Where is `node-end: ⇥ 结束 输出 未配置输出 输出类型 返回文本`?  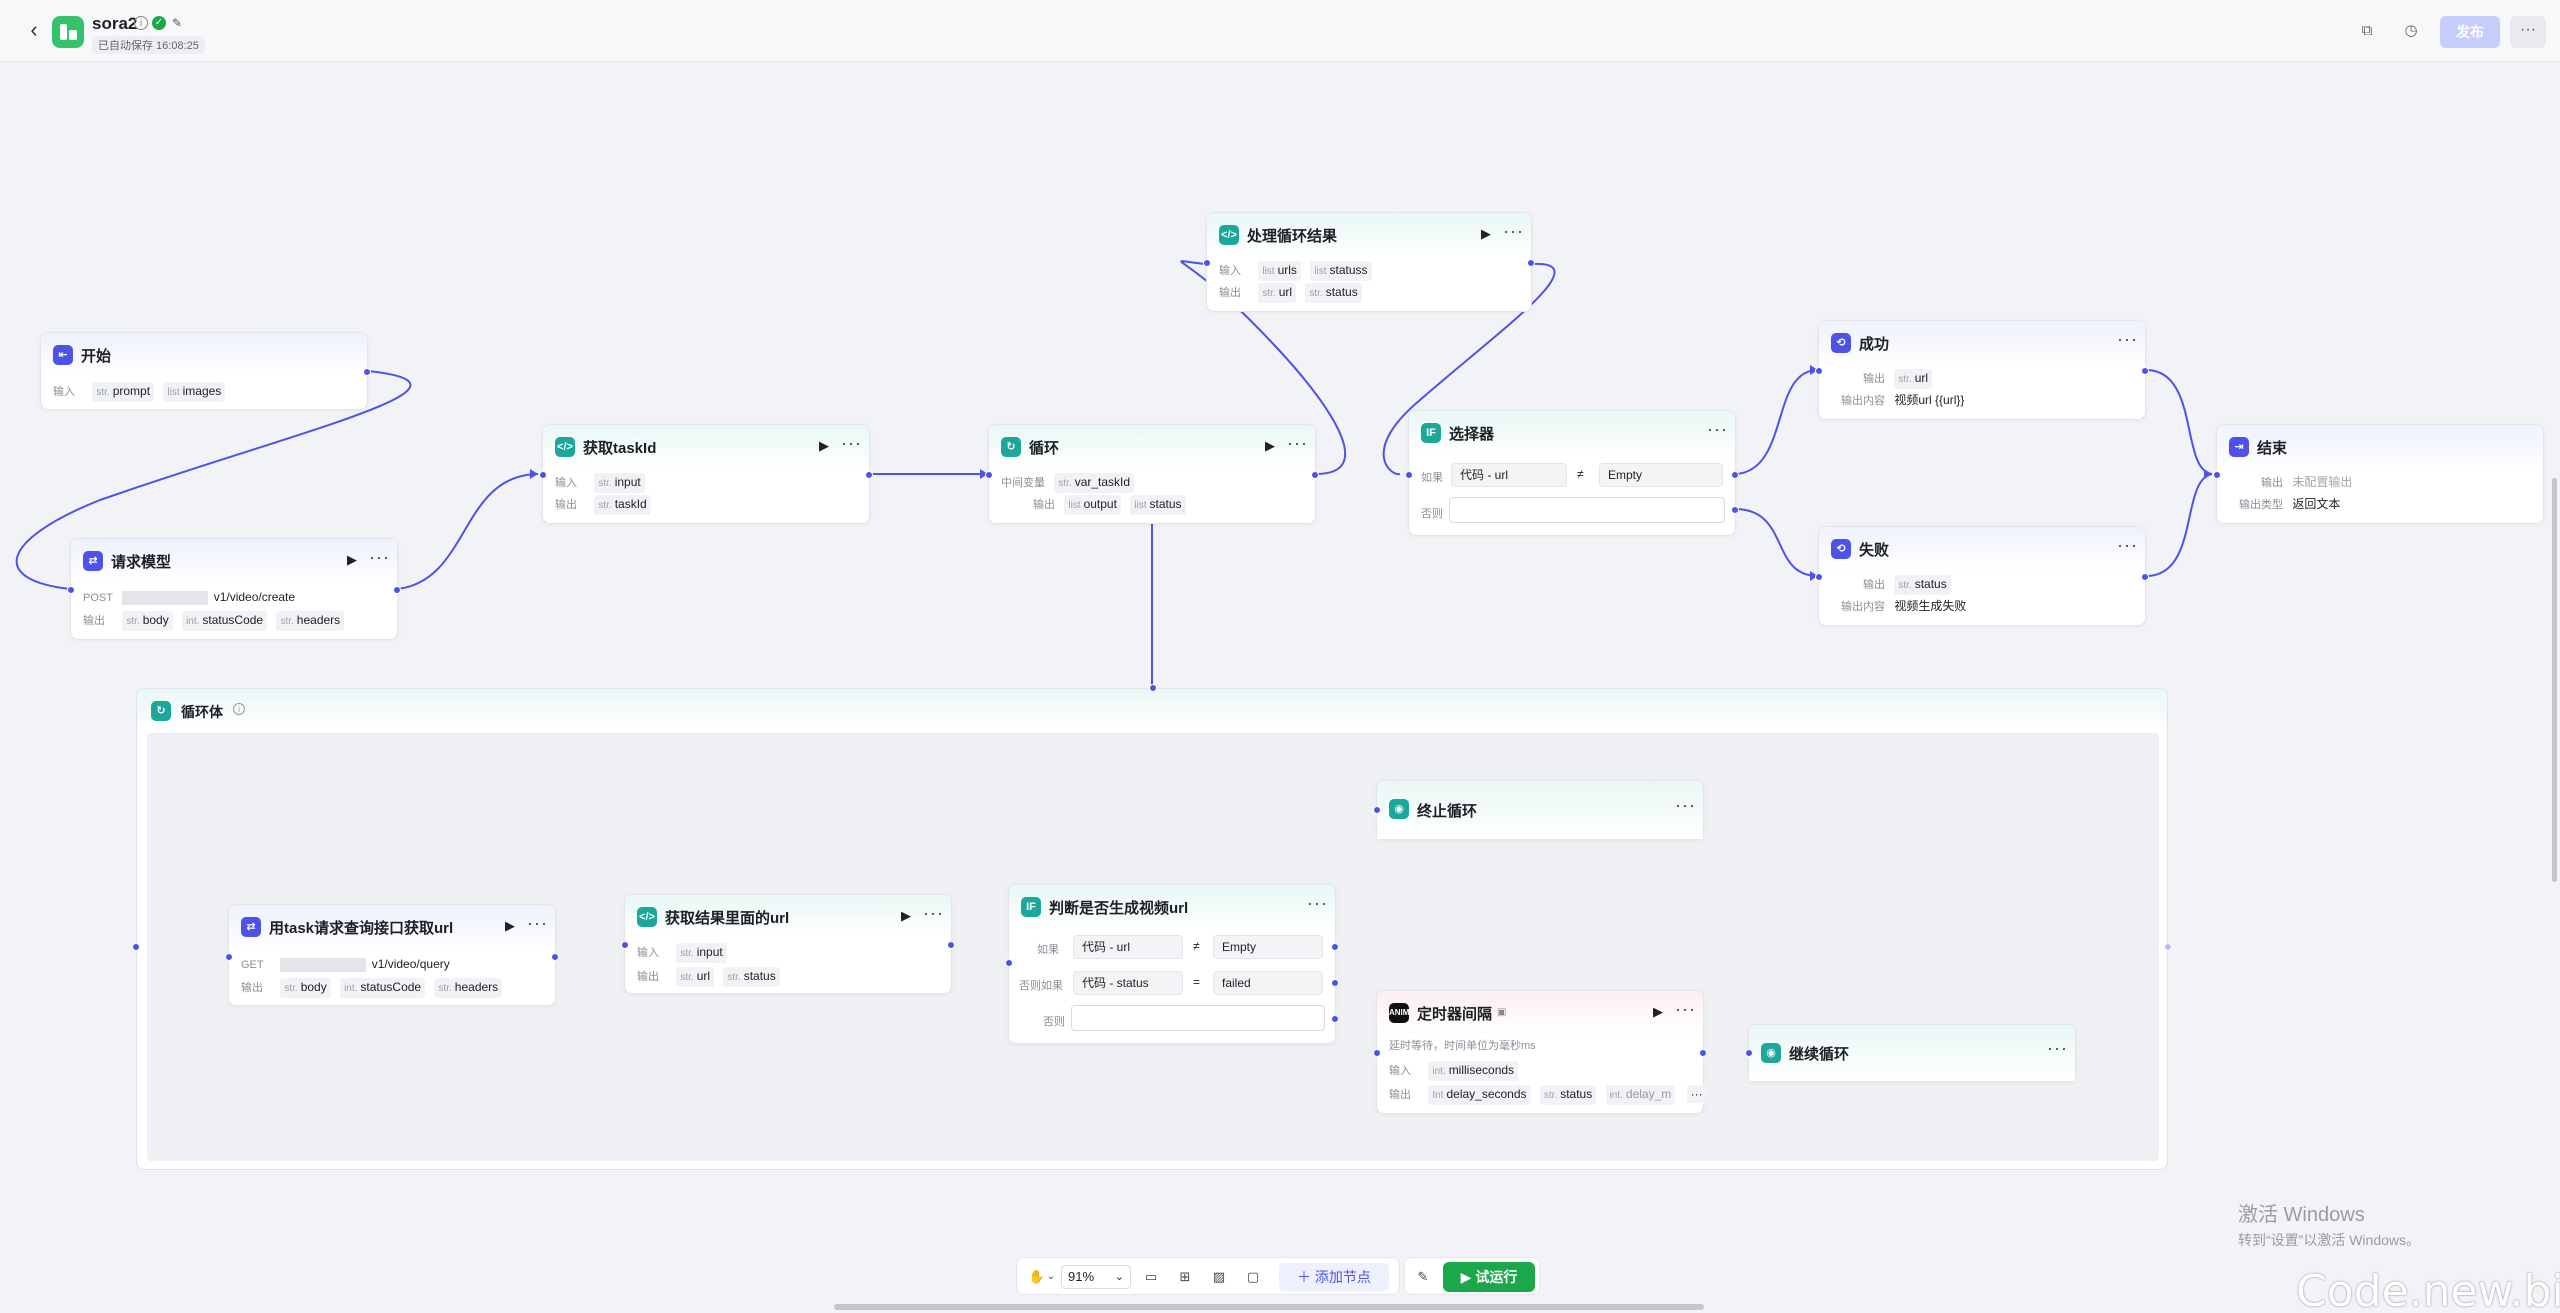
node-end: ⇥ 结束 输出 未配置输出 输出类型 返回文本 is located at coordinates (2378, 474).